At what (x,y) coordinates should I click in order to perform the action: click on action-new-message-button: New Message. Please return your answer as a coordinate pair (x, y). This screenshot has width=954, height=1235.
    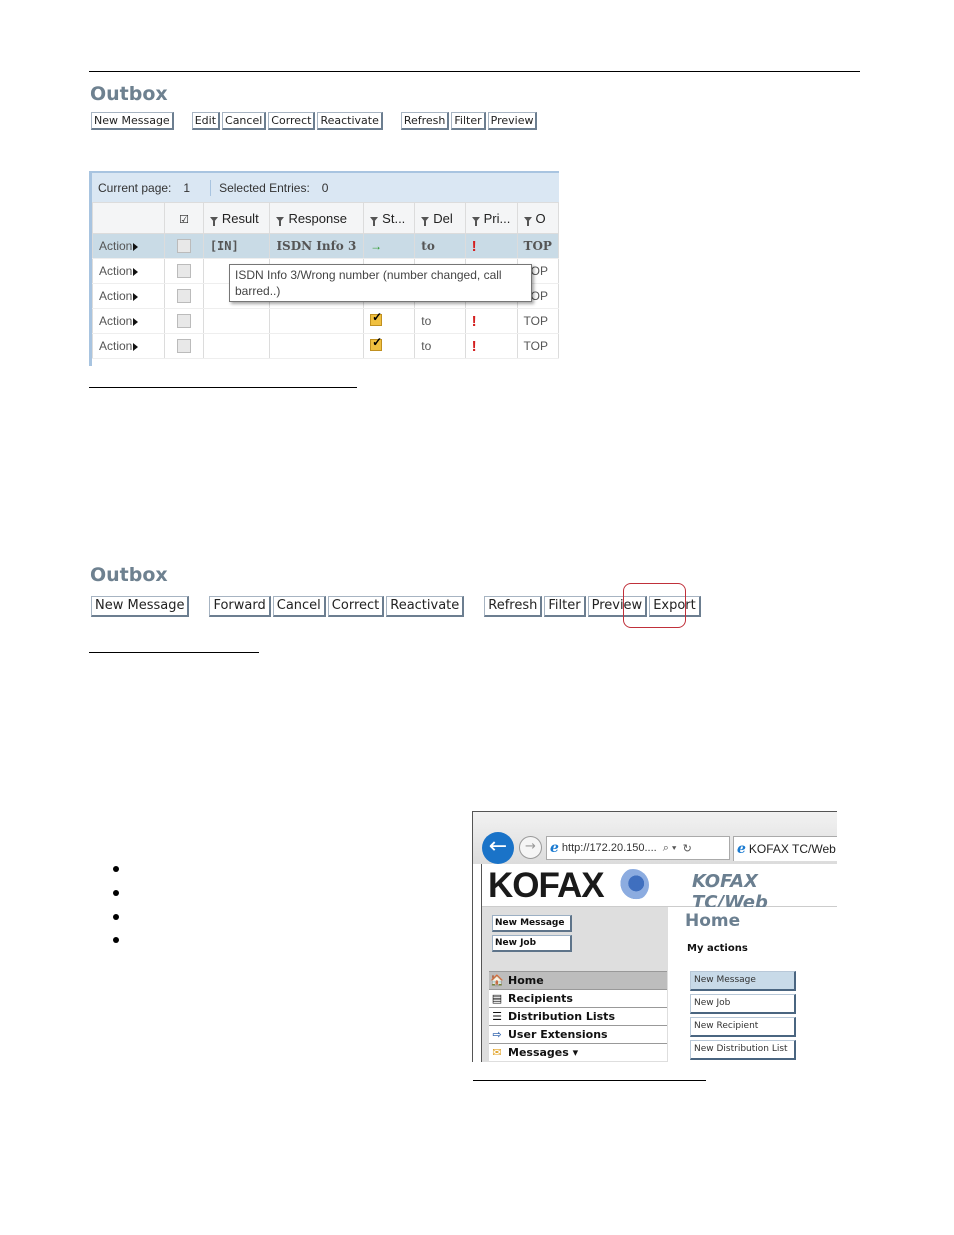
    Looking at the image, I should click on (743, 981).